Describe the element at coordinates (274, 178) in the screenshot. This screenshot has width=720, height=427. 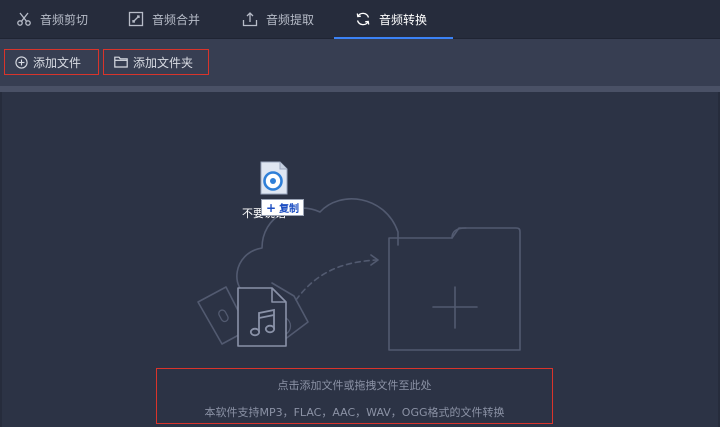
I see `dragged-file-icon` at that location.